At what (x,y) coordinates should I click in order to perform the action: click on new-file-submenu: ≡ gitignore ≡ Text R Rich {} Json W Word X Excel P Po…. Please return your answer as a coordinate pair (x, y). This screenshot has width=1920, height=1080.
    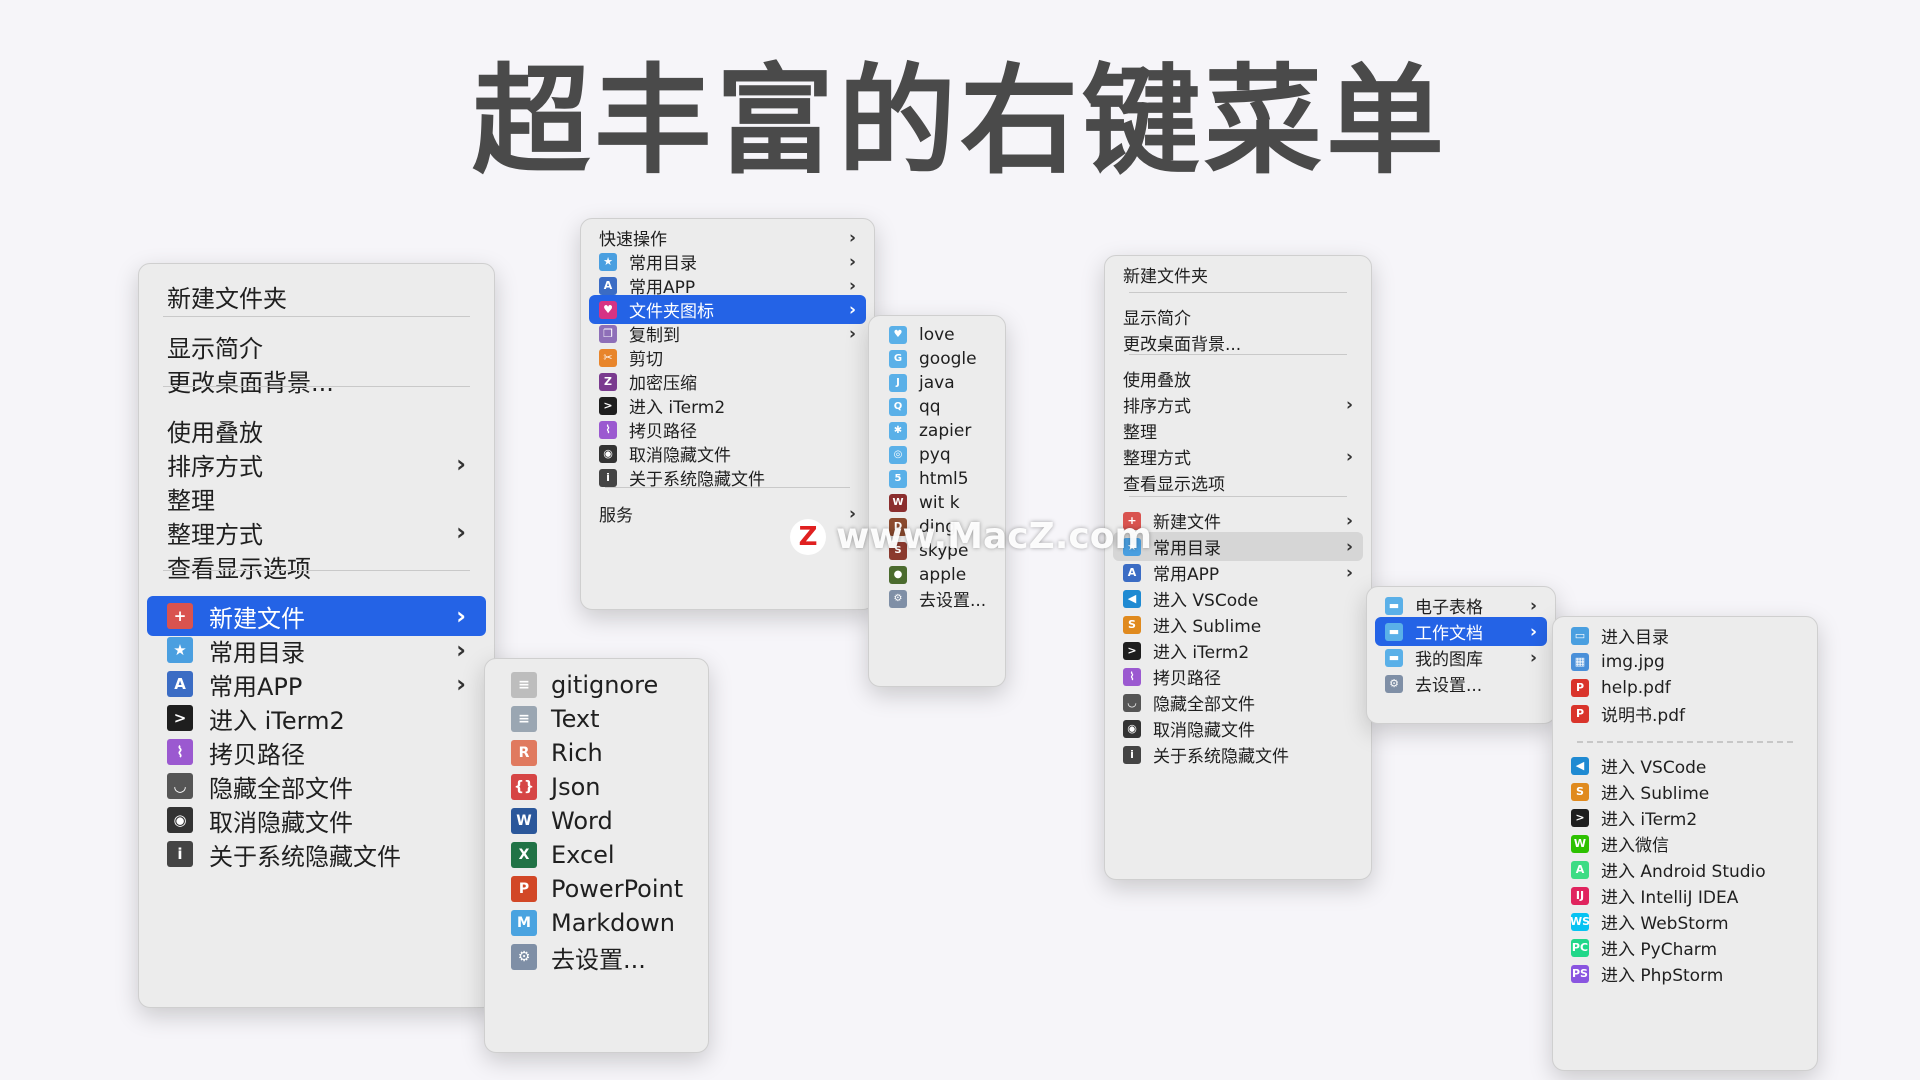
    Looking at the image, I should click on (596, 855).